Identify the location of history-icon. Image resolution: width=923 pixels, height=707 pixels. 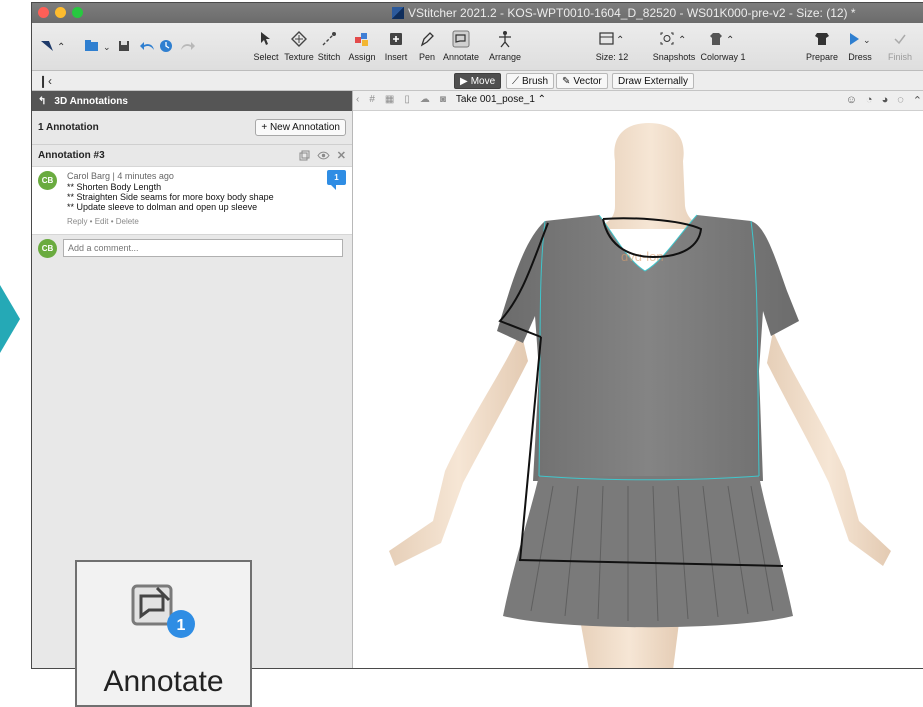
(166, 46).